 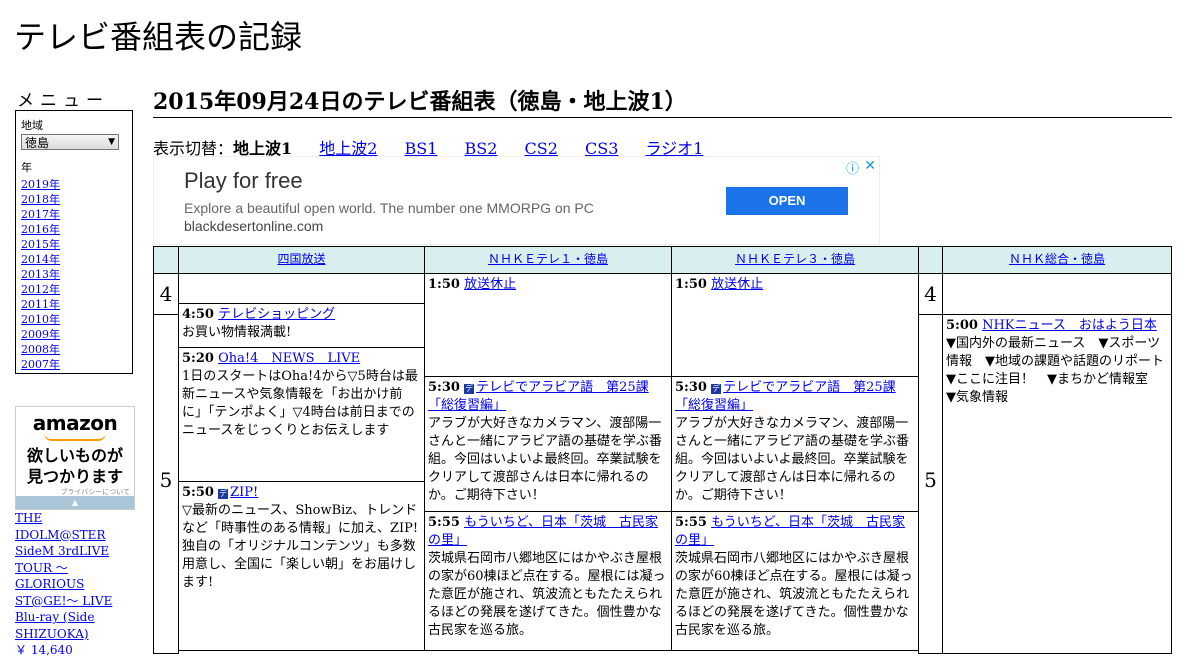 I want to click on site-title: テレビ番組表の記録, so click(x=158, y=37).